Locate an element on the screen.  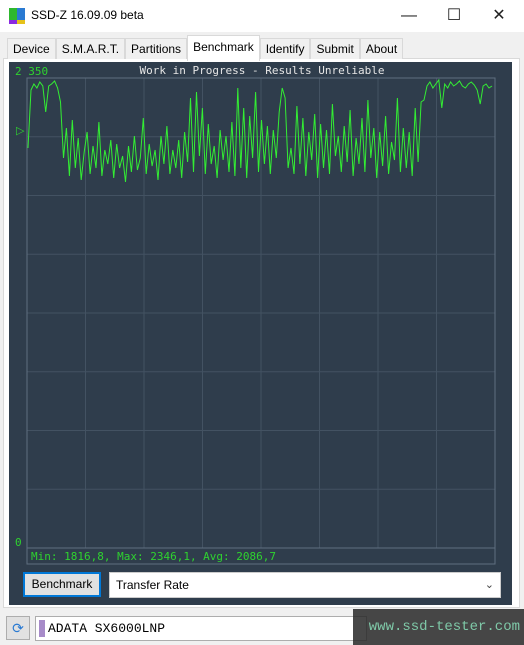
transfer-rate-line is located at coordinates (260, 130).